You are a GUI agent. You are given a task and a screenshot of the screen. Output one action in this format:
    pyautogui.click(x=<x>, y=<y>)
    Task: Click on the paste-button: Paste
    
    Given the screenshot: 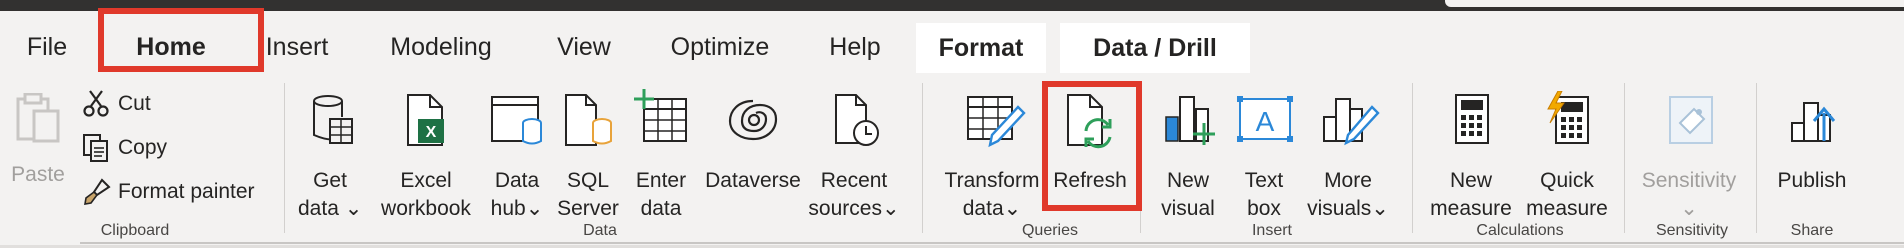 What is the action you would take?
    pyautogui.click(x=38, y=152)
    